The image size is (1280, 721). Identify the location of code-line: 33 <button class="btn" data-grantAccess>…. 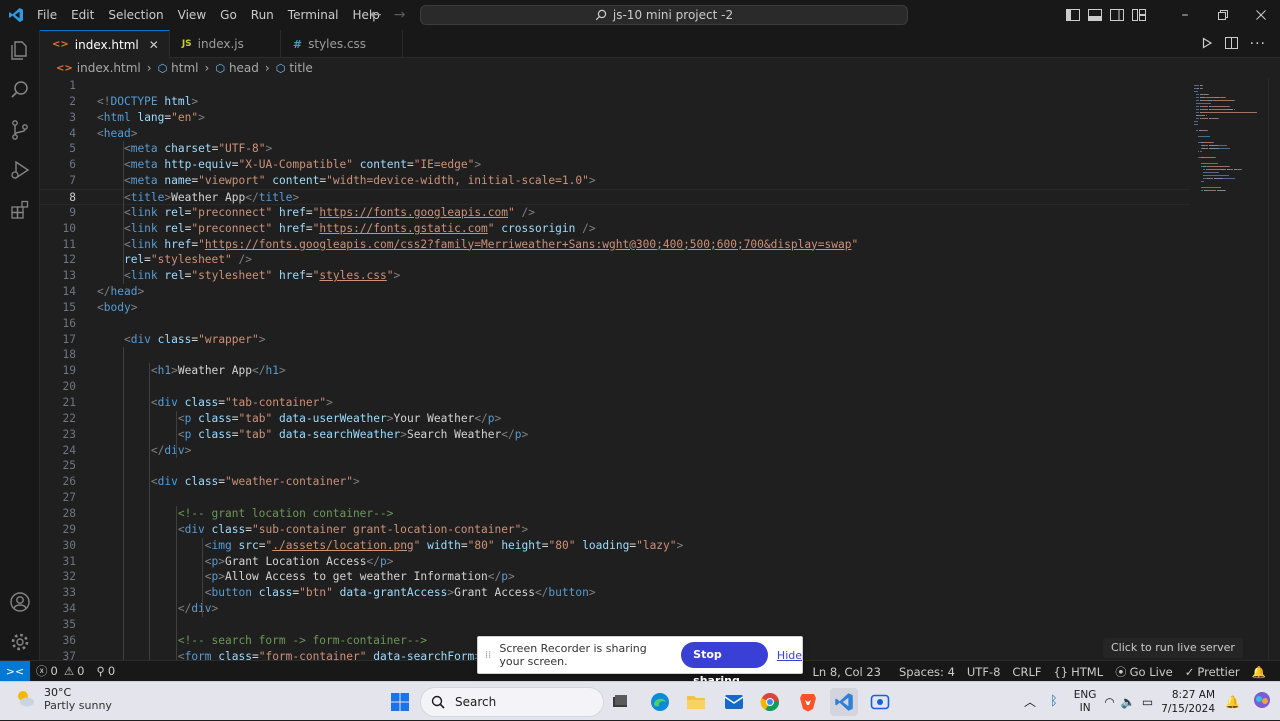
(615, 593).